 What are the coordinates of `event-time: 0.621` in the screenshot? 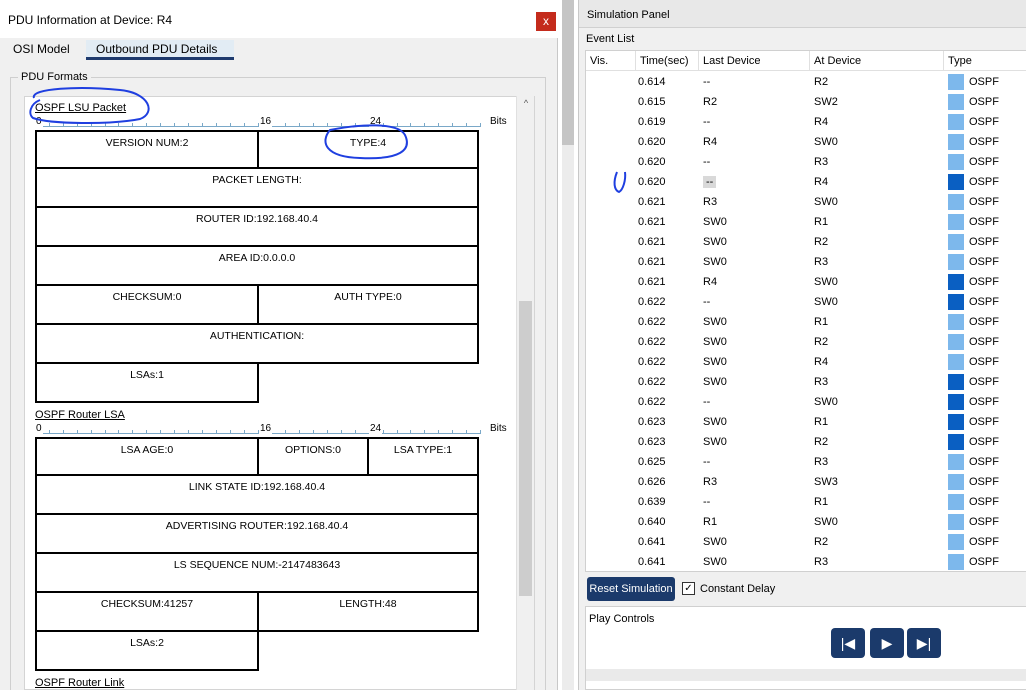 It's located at (652, 282).